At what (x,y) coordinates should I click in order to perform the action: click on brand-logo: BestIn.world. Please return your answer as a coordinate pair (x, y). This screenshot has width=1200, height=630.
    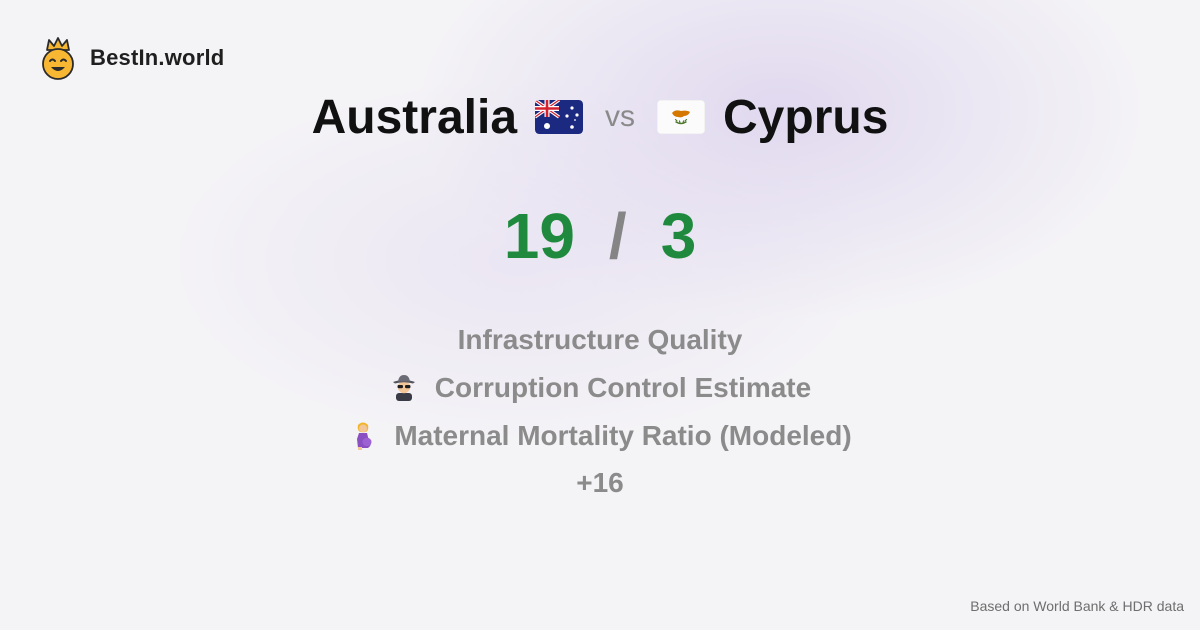
    Looking at the image, I should click on (131, 58).